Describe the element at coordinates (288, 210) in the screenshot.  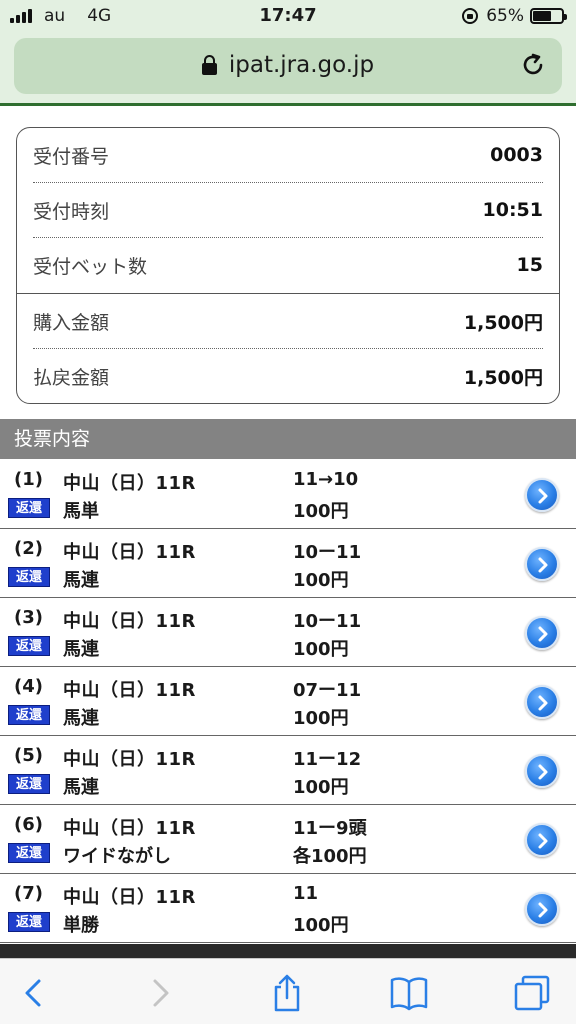
I see `reception-time-row: 受付時刻 10:51` at that location.